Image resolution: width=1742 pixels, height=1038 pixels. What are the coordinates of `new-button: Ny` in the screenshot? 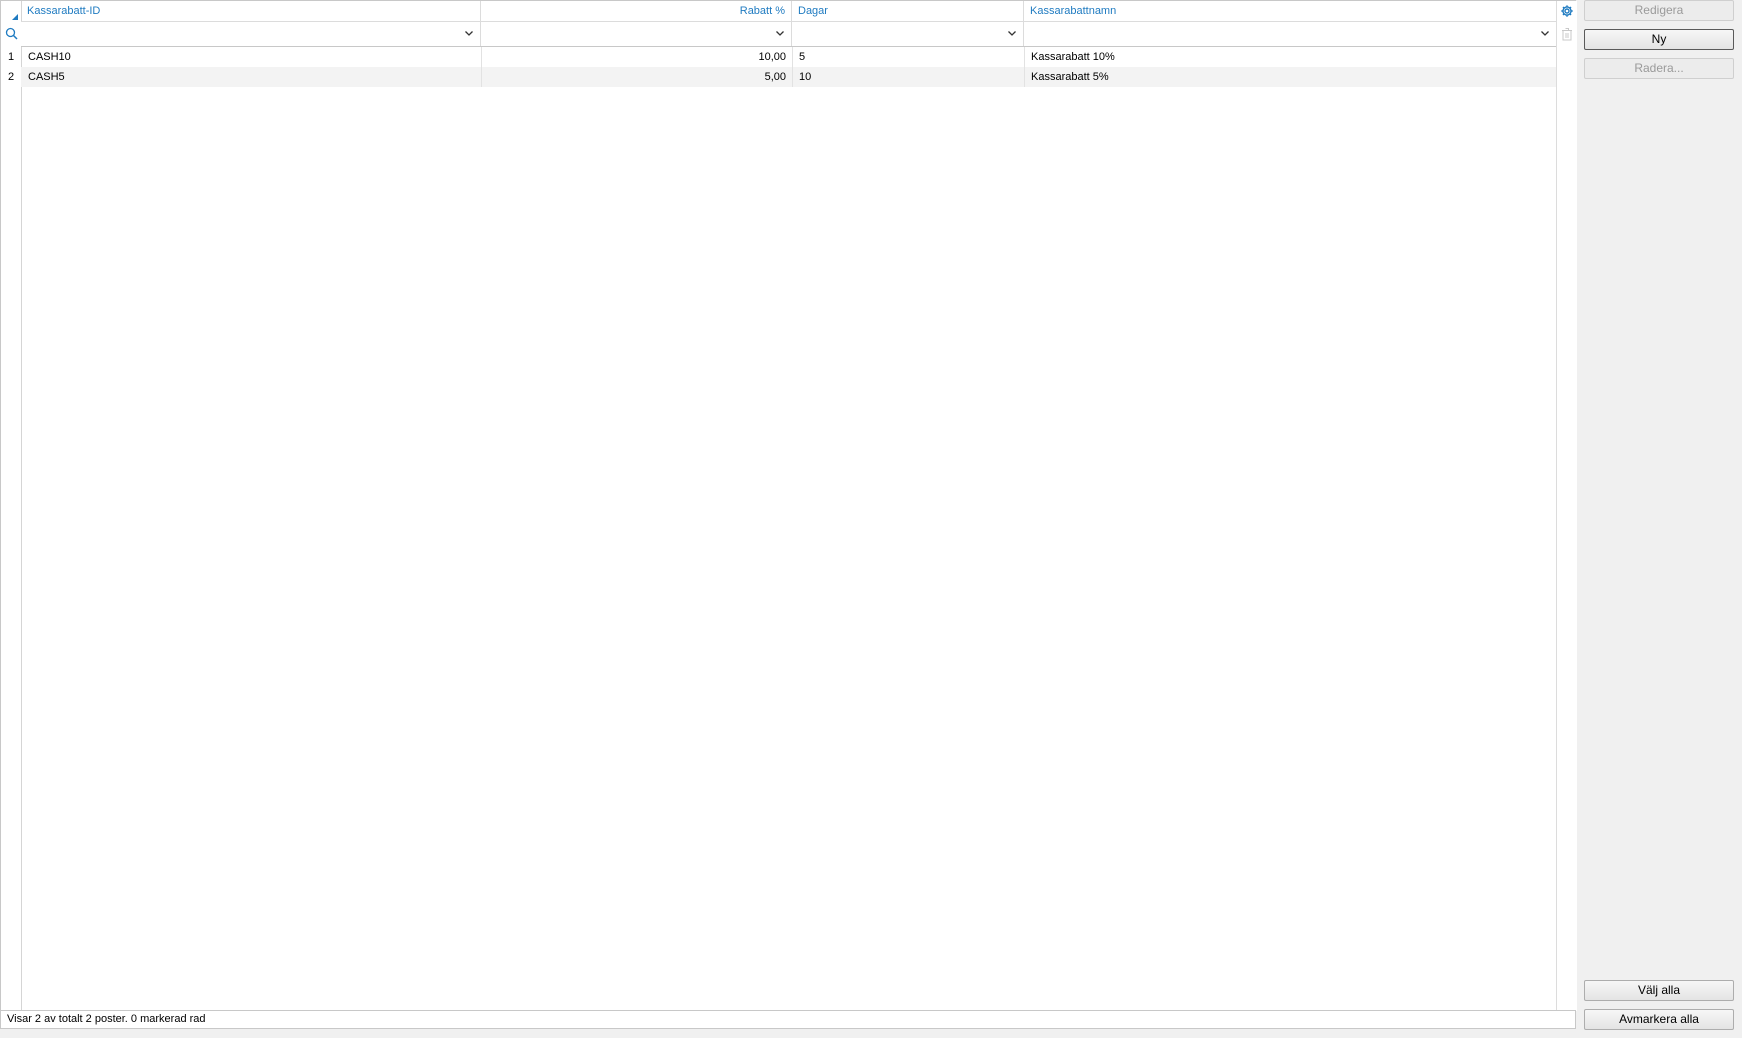 It's located at (1659, 39).